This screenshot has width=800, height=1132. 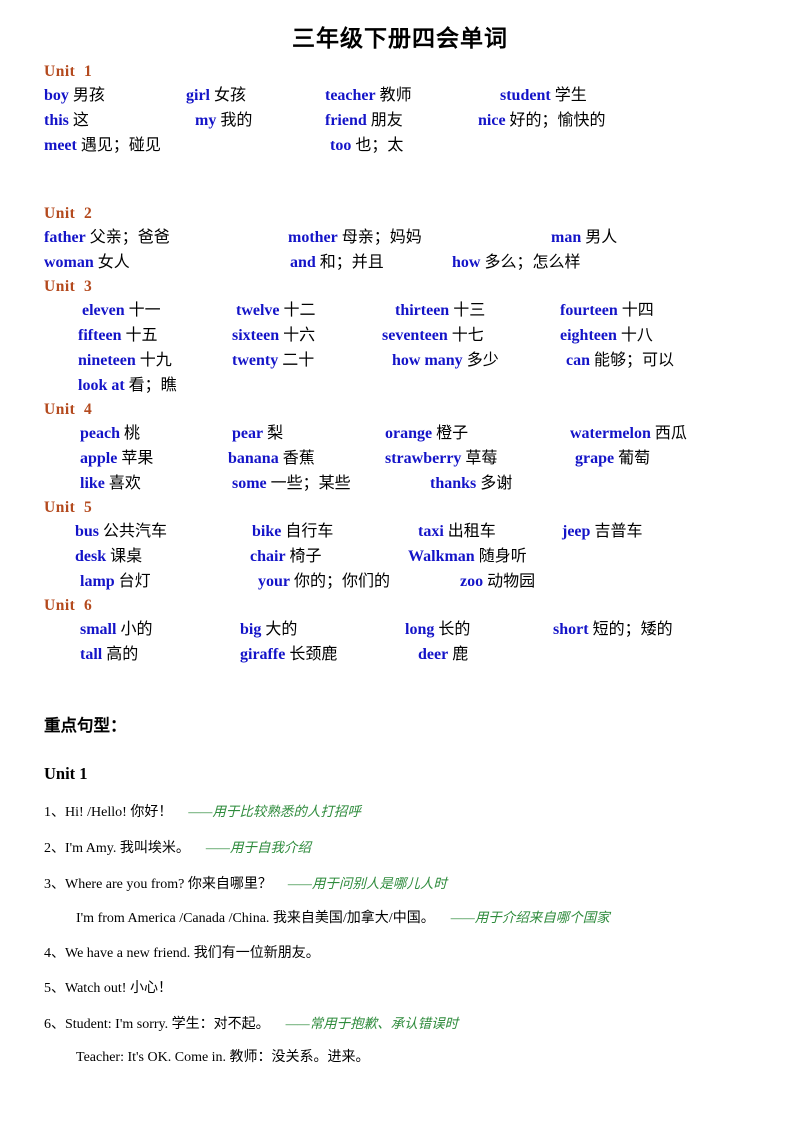 I want to click on vocab-chinese-gloss: 长的, so click(x=454, y=629).